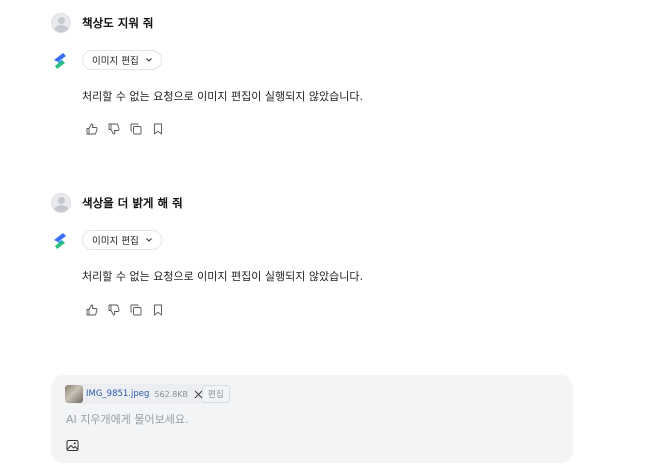 This screenshot has width=658, height=465. Describe the element at coordinates (171, 394) in the screenshot. I see `attachment-size: 562.8KB` at that location.